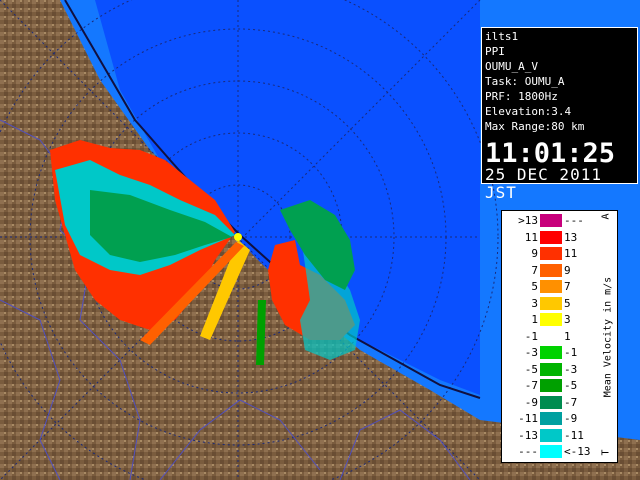  I want to click on scan-date: 25 DEC 2011 JST, so click(543, 183).